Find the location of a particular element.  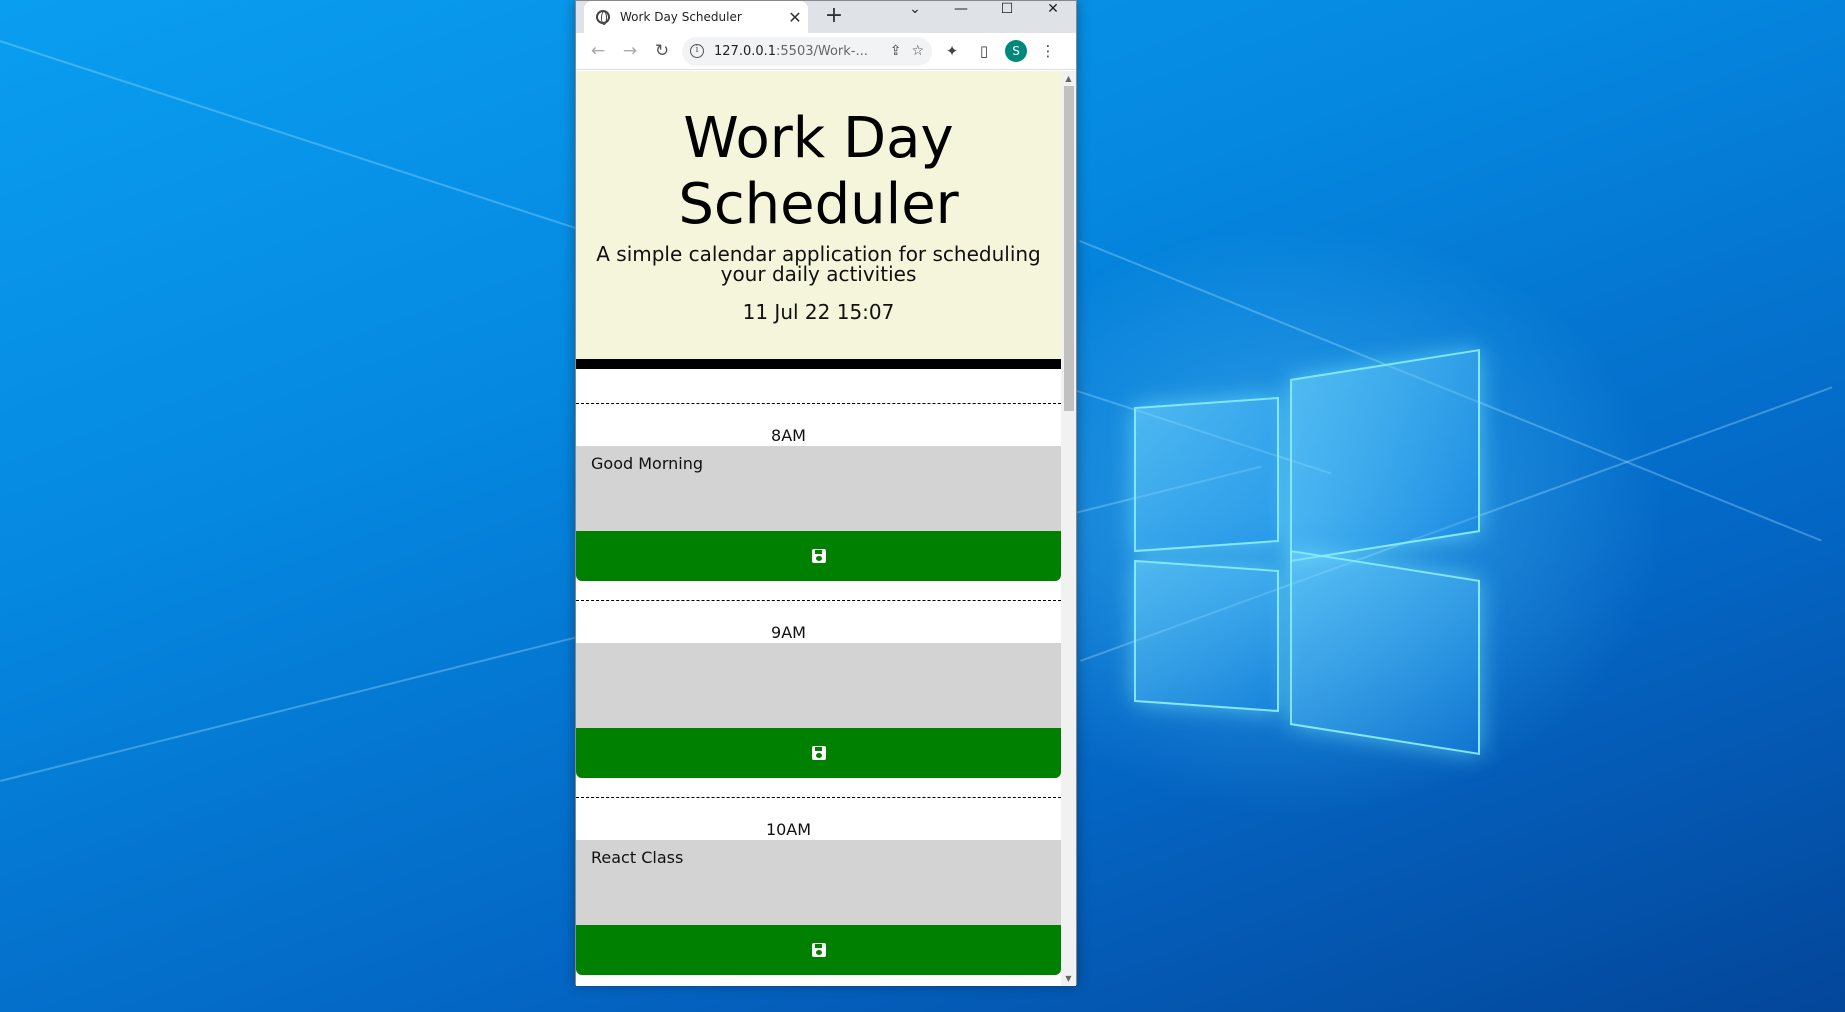

time-block-8am: 8AM Good Morning is located at coordinates (818, 501).